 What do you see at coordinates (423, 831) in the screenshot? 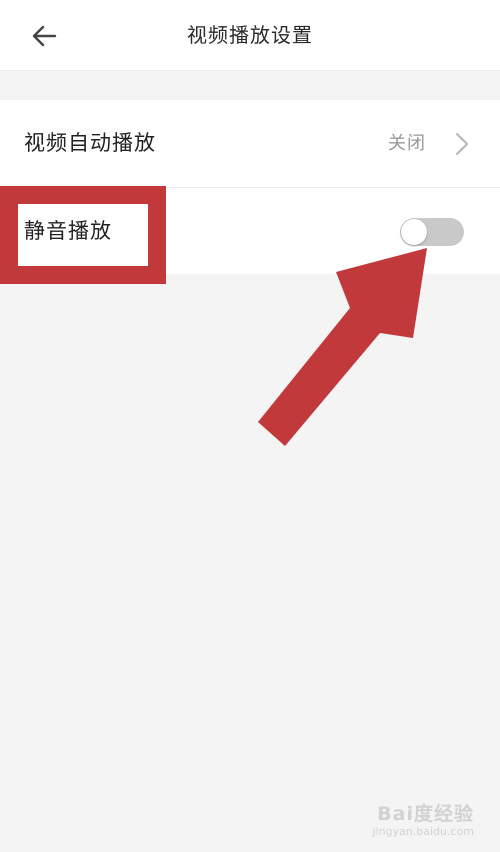
I see `watermark-url: jingyan.baidu.com` at bounding box center [423, 831].